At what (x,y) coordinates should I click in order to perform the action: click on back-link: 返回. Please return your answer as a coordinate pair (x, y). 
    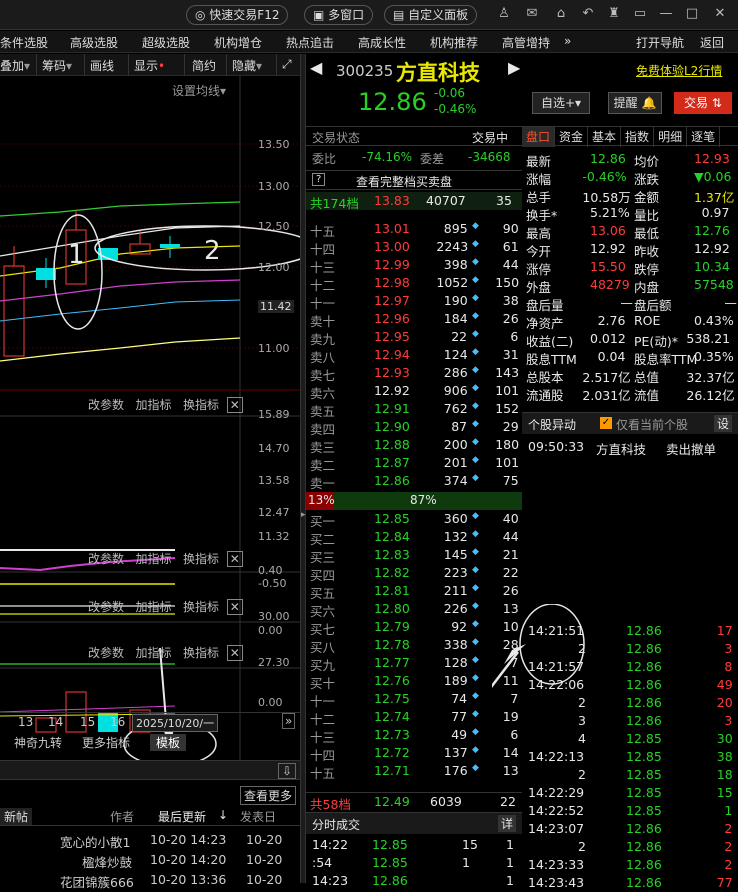
    Looking at the image, I should click on (712, 42).